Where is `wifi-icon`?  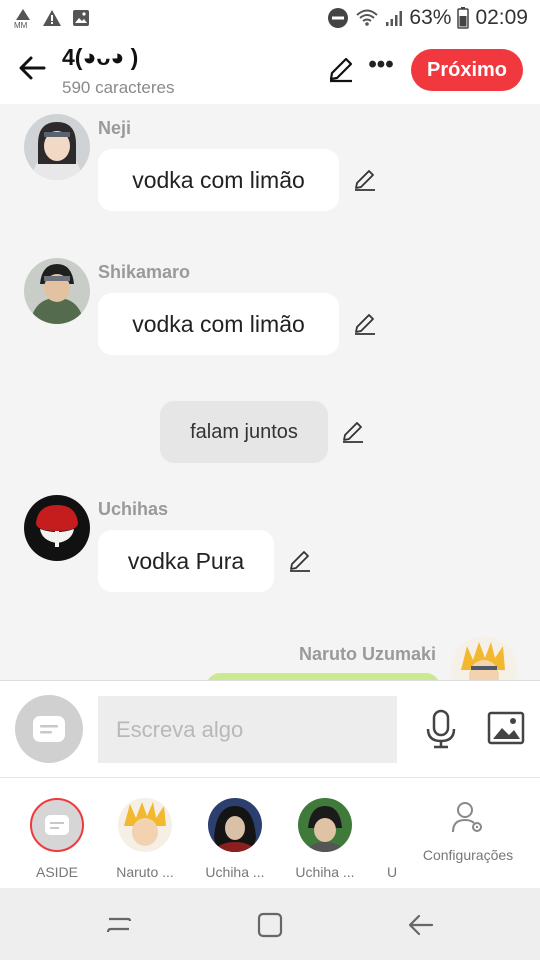 wifi-icon is located at coordinates (367, 17).